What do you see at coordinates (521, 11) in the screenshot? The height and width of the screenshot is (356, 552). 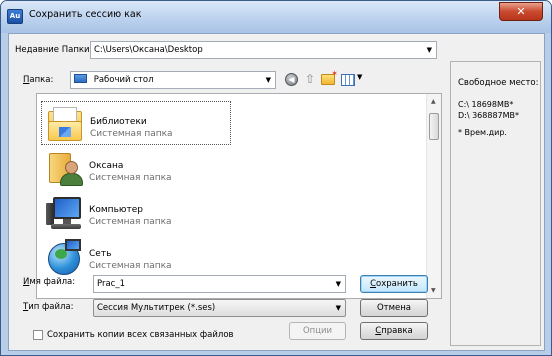 I see `close-button: ✕` at bounding box center [521, 11].